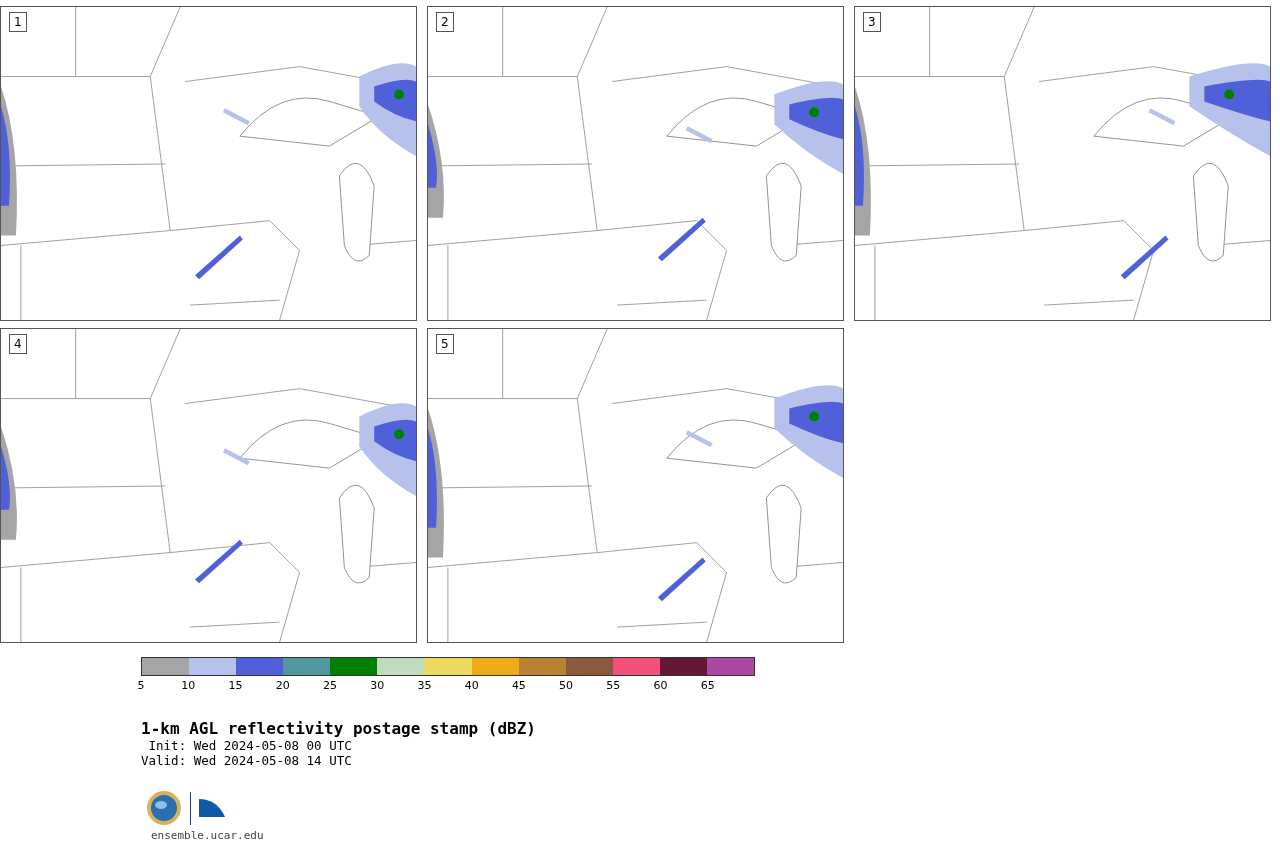  What do you see at coordinates (329, 686) in the screenshot?
I see `tick-label: 25` at bounding box center [329, 686].